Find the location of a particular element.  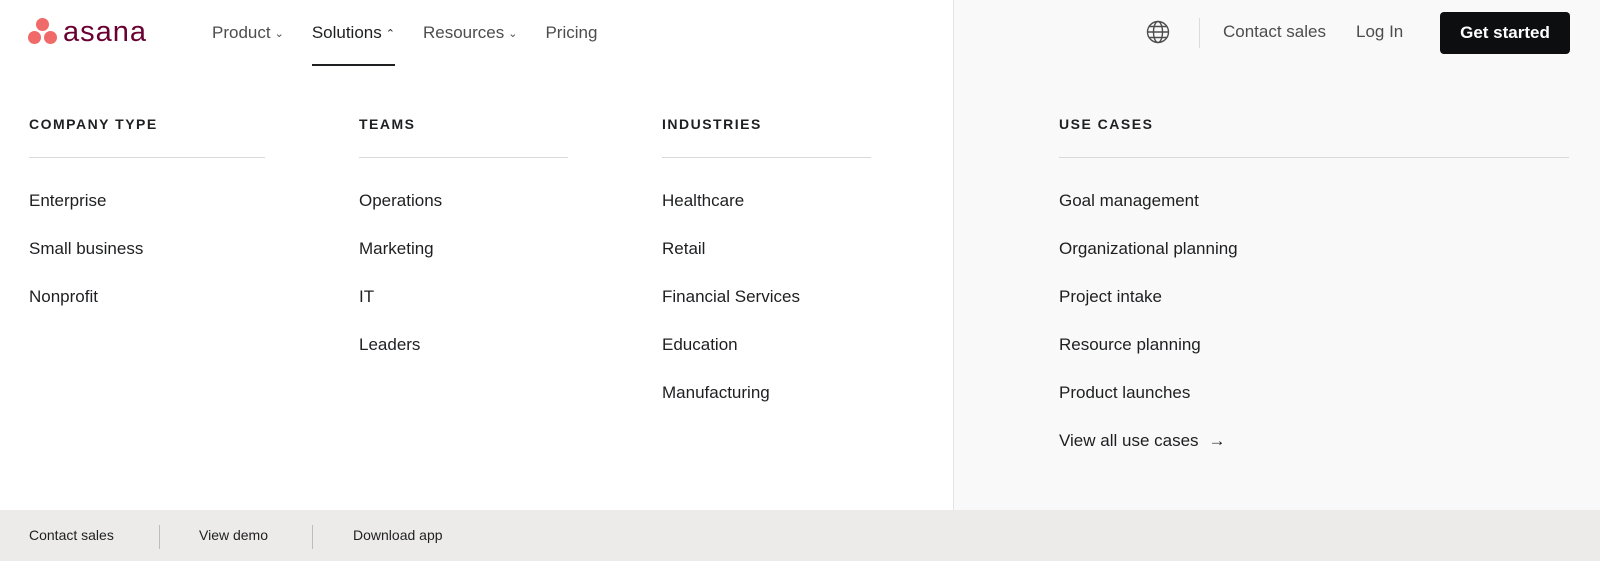

menu-item-operations: Operations is located at coordinates (463, 201).